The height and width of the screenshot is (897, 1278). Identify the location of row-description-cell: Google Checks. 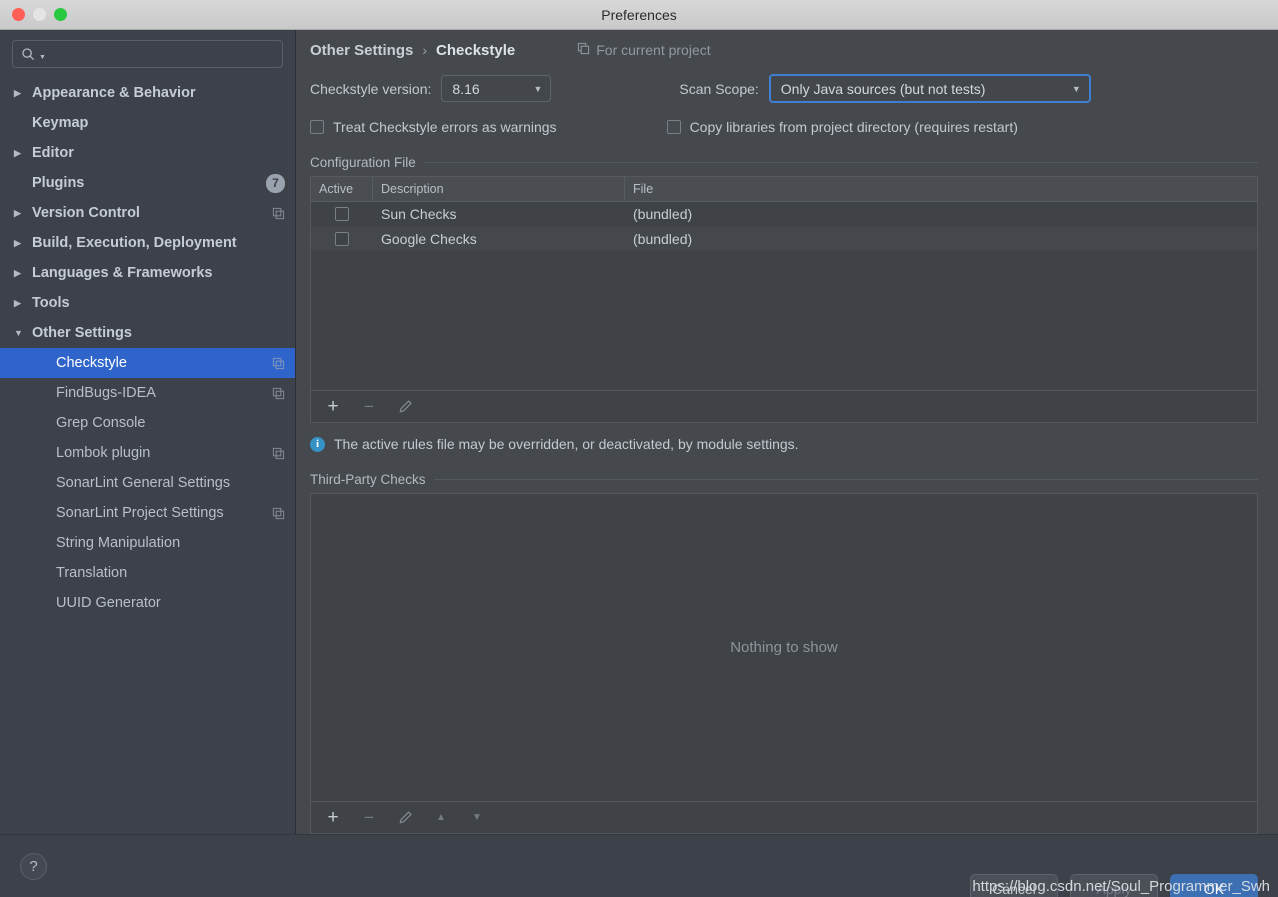
(429, 239).